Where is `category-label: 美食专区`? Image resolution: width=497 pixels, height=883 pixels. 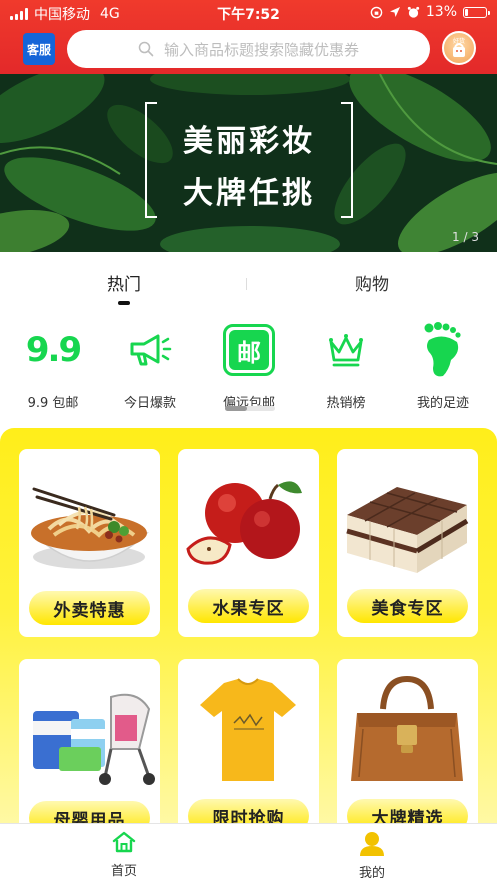 category-label: 美食专区 is located at coordinates (407, 606).